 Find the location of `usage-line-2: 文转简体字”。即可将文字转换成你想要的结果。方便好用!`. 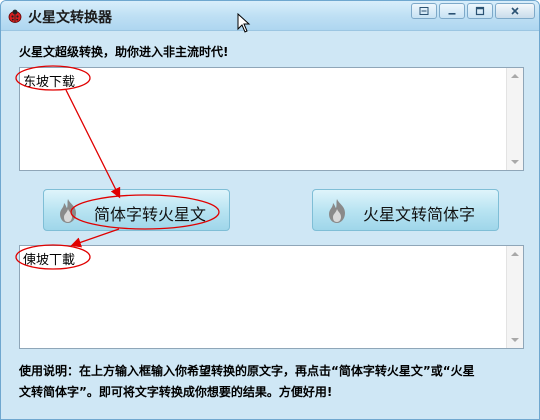

usage-line-2: 文转简体字”。即可将文字转换成你想要的结果。方便好用! is located at coordinates (176, 392).